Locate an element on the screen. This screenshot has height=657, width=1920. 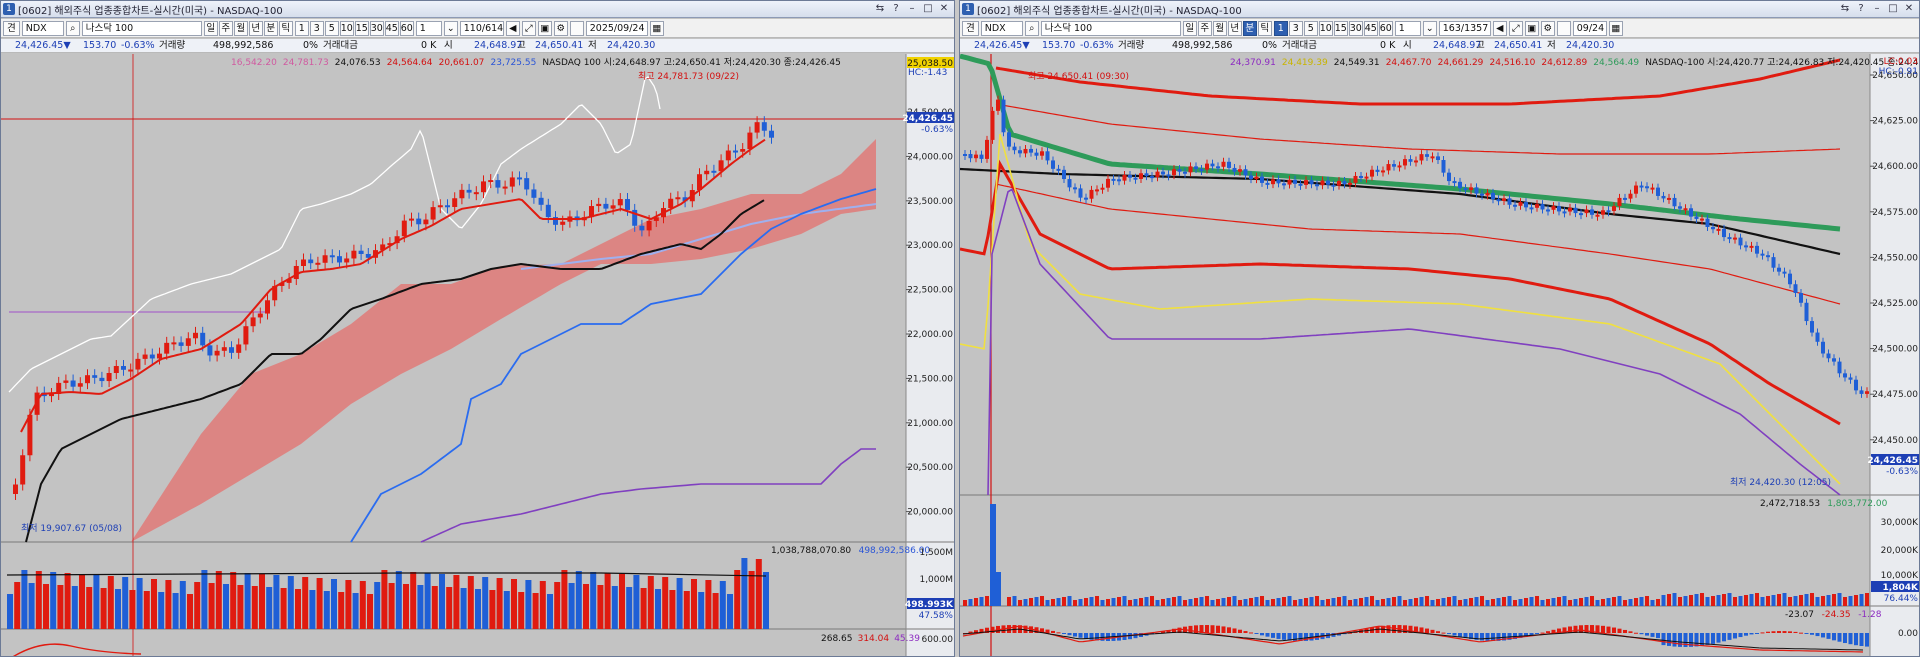
low-value: 24,420.30 is located at coordinates (1590, 45).